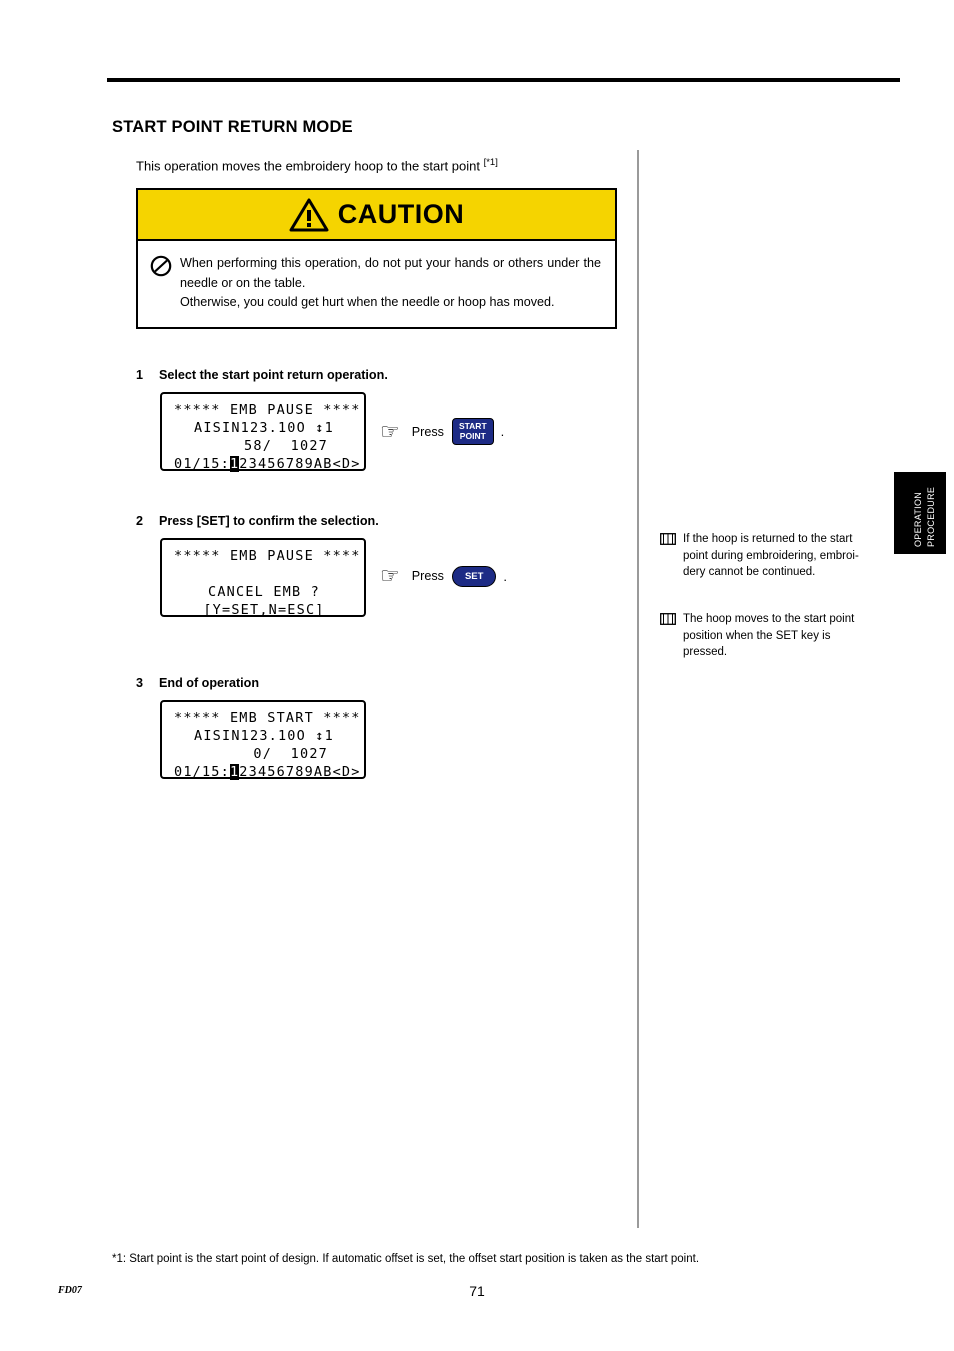  What do you see at coordinates (140, 683) in the screenshot?
I see `step-3-number: 3` at bounding box center [140, 683].